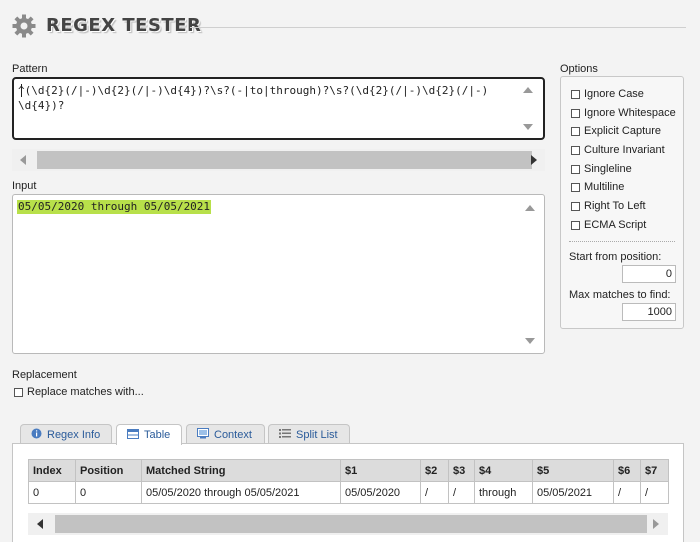  Describe the element at coordinates (654, 470) in the screenshot. I see `column-header: $7` at that location.